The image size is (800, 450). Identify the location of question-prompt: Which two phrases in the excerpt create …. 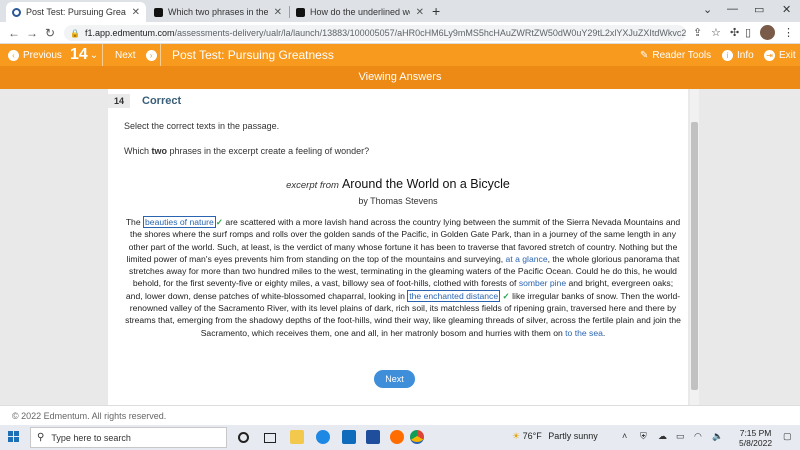
(246, 151).